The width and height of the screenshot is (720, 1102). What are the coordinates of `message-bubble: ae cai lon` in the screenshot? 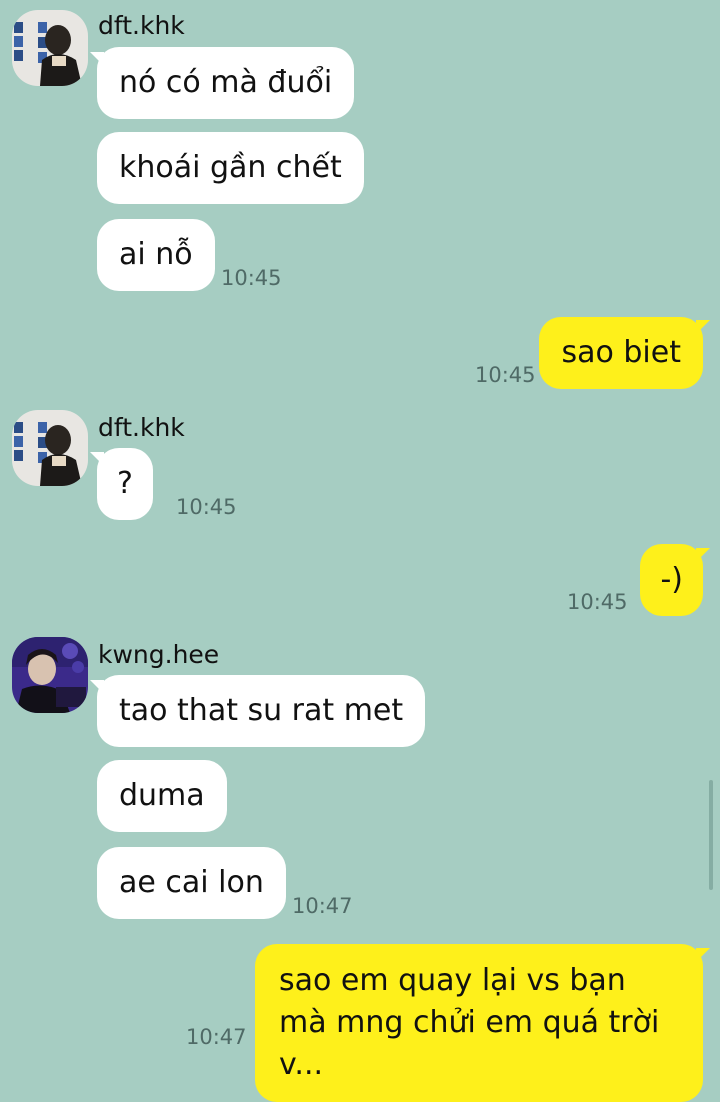 It's located at (191, 883).